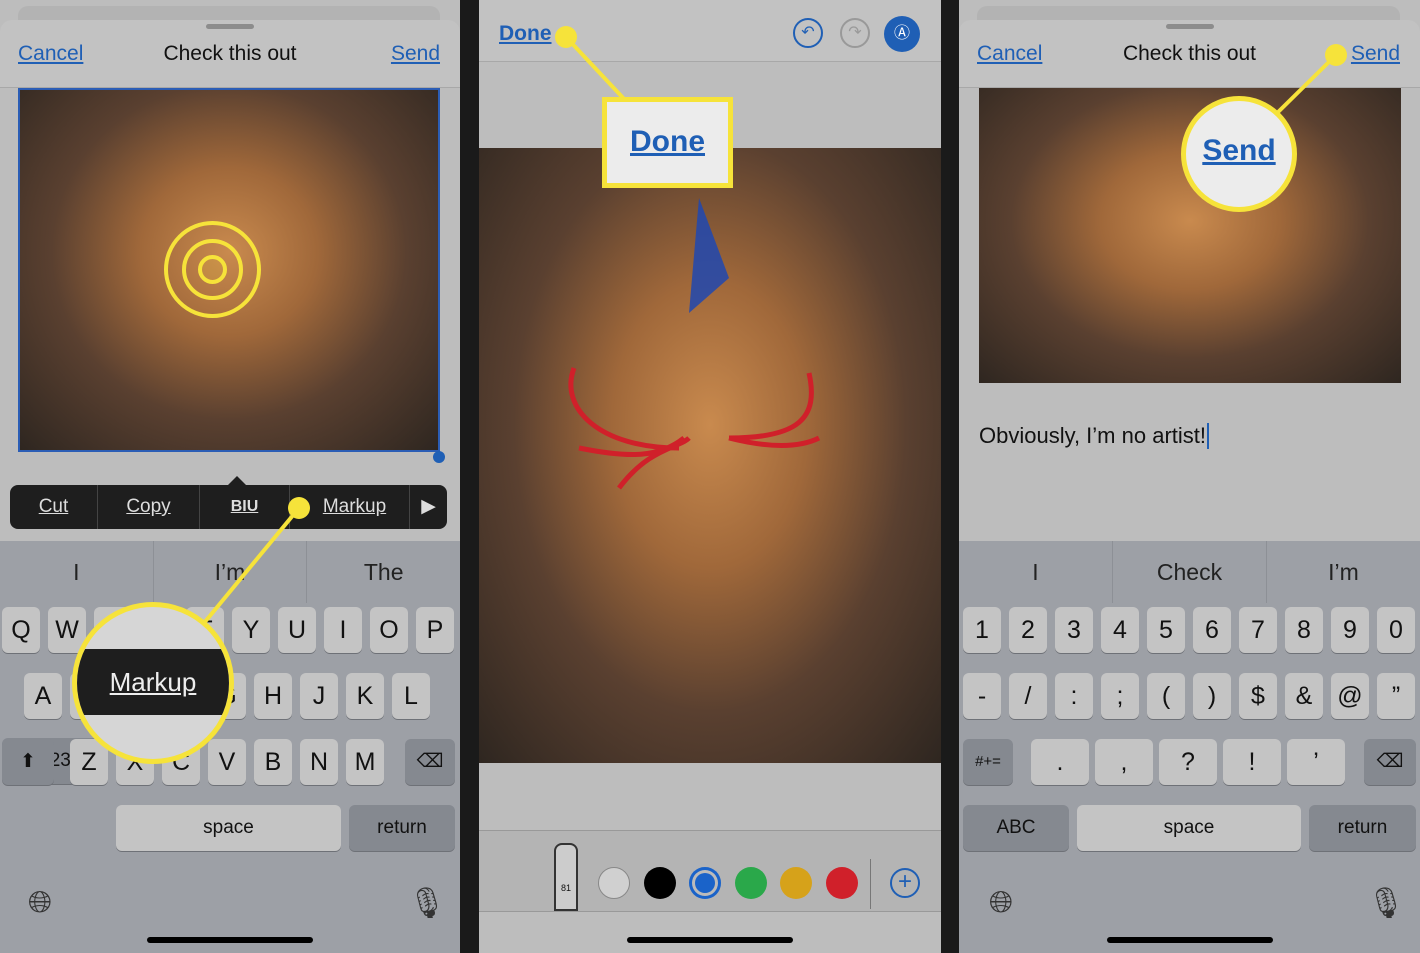 This screenshot has height=953, width=1420. I want to click on done-magnified-callout: Done, so click(667, 142).